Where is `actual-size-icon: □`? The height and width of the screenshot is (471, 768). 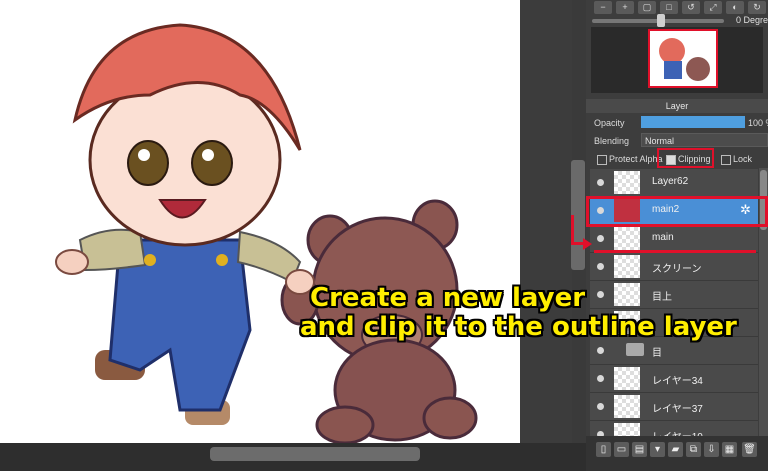
actual-size-icon: □ is located at coordinates (669, 7).